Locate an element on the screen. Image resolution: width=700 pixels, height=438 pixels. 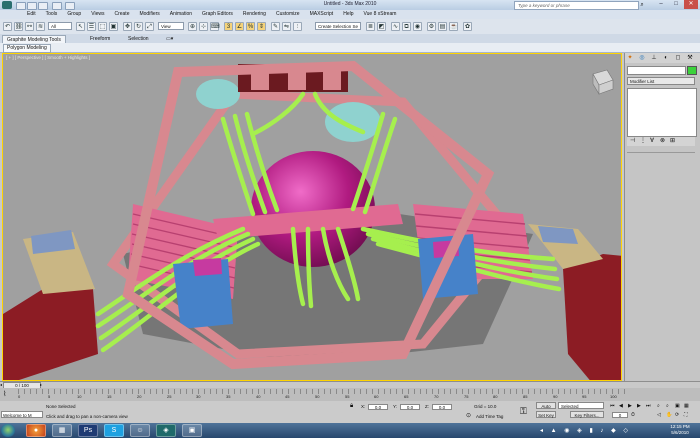
time-tag-icon: ⊙ is located at coordinates (469, 416).